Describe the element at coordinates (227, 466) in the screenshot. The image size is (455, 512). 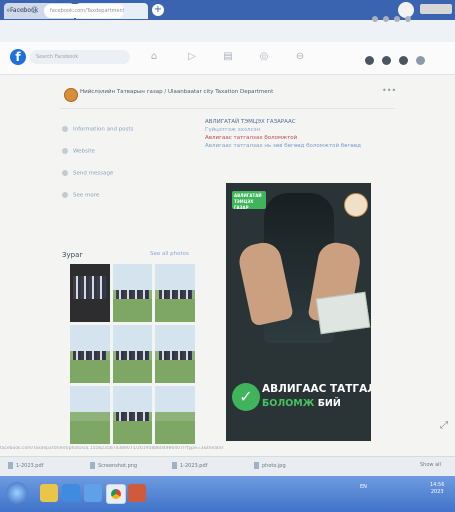
I see `downloads-bar` at that location.